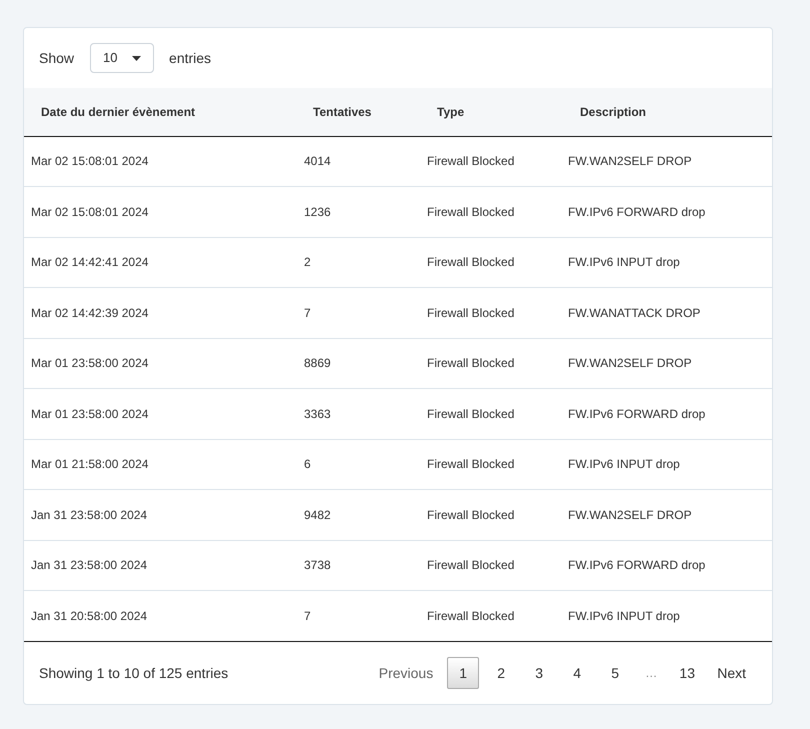  What do you see at coordinates (731, 673) in the screenshot?
I see `next-button: Next` at bounding box center [731, 673].